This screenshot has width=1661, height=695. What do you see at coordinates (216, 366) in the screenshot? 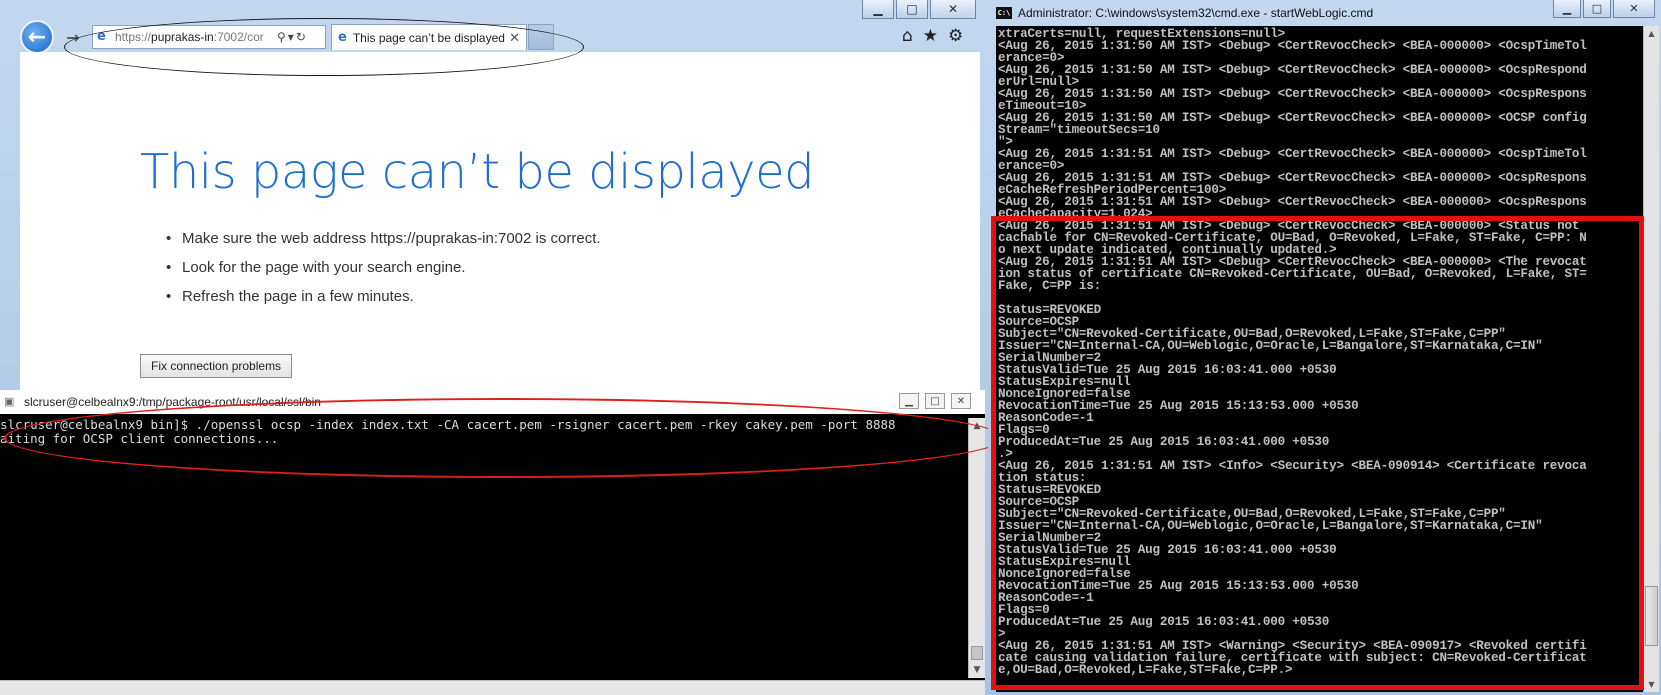
I see `fix-connection-button: Fix connection problems` at bounding box center [216, 366].